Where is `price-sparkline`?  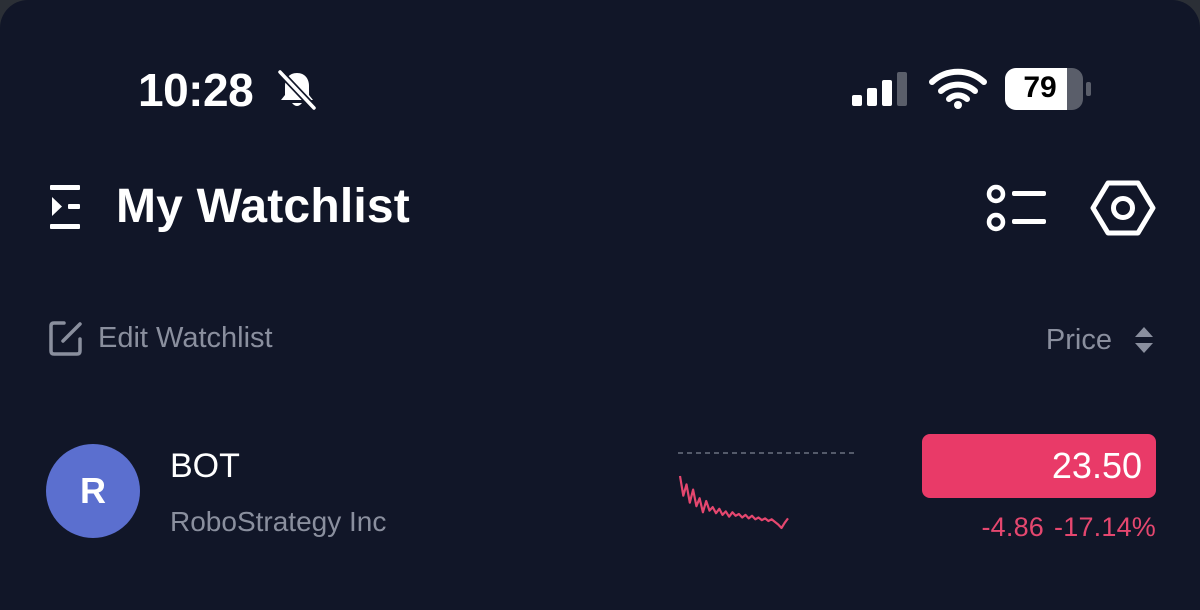 price-sparkline is located at coordinates (768, 491).